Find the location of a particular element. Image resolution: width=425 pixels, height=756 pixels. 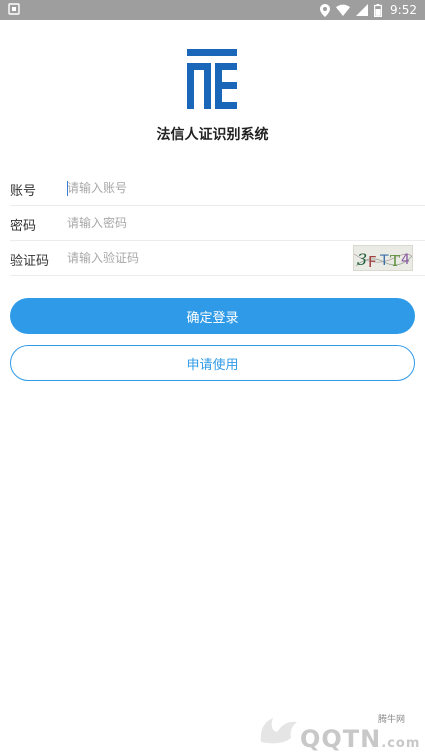

captcha-row: 验证码 3 F T T 4 is located at coordinates (217, 258).